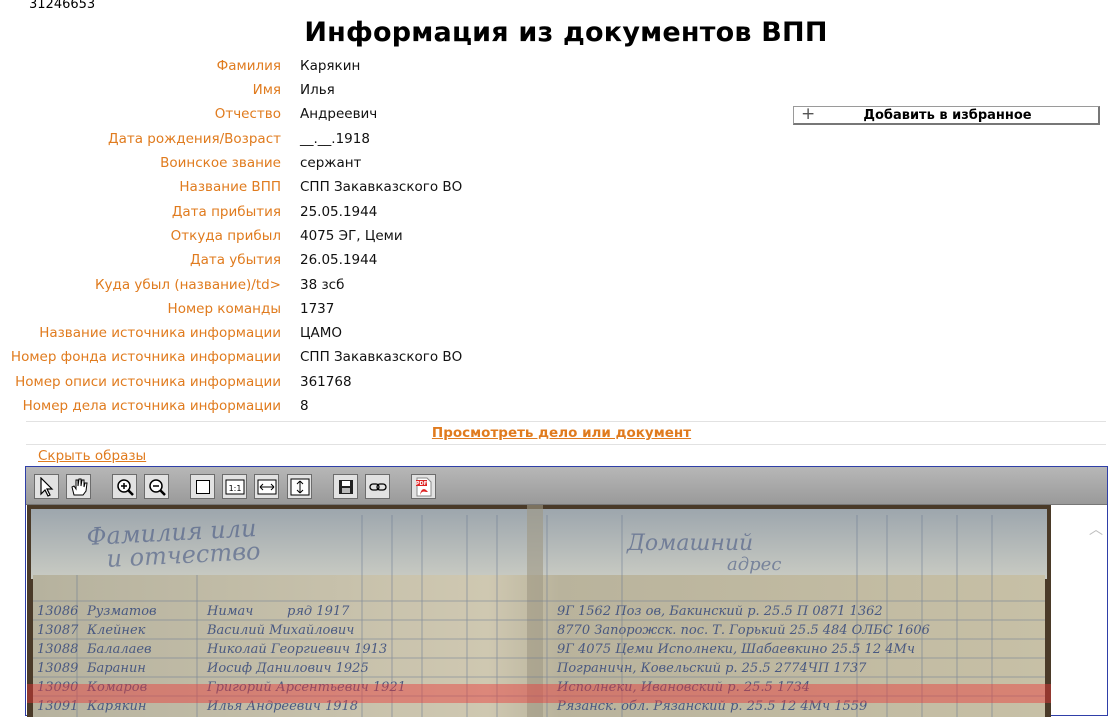  Describe the element at coordinates (566, 32) in the screenshot. I see `page-title: Информация из документов ВПП` at that location.